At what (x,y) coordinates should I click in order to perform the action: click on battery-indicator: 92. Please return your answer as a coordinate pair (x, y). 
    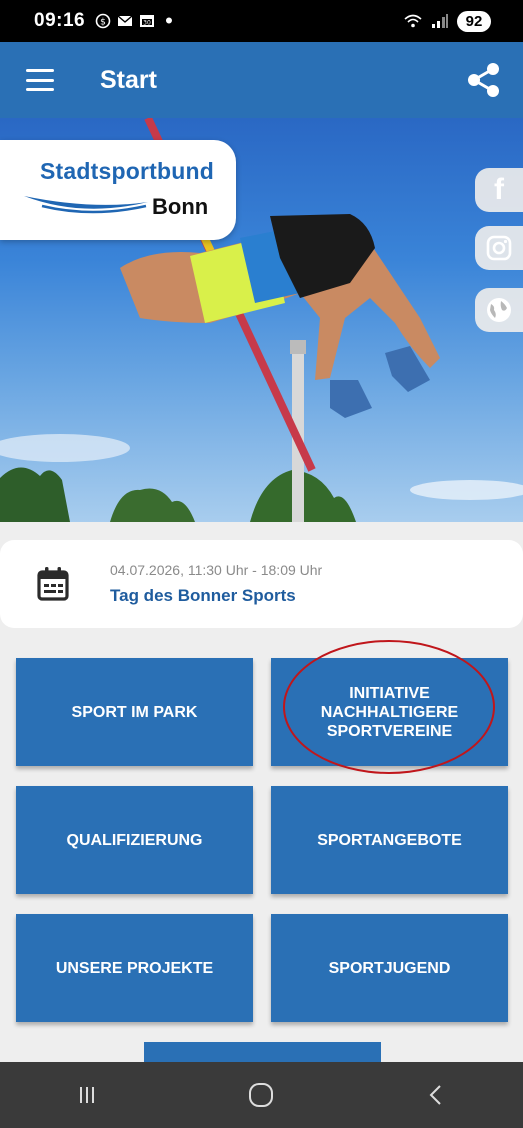
    Looking at the image, I should click on (474, 21).